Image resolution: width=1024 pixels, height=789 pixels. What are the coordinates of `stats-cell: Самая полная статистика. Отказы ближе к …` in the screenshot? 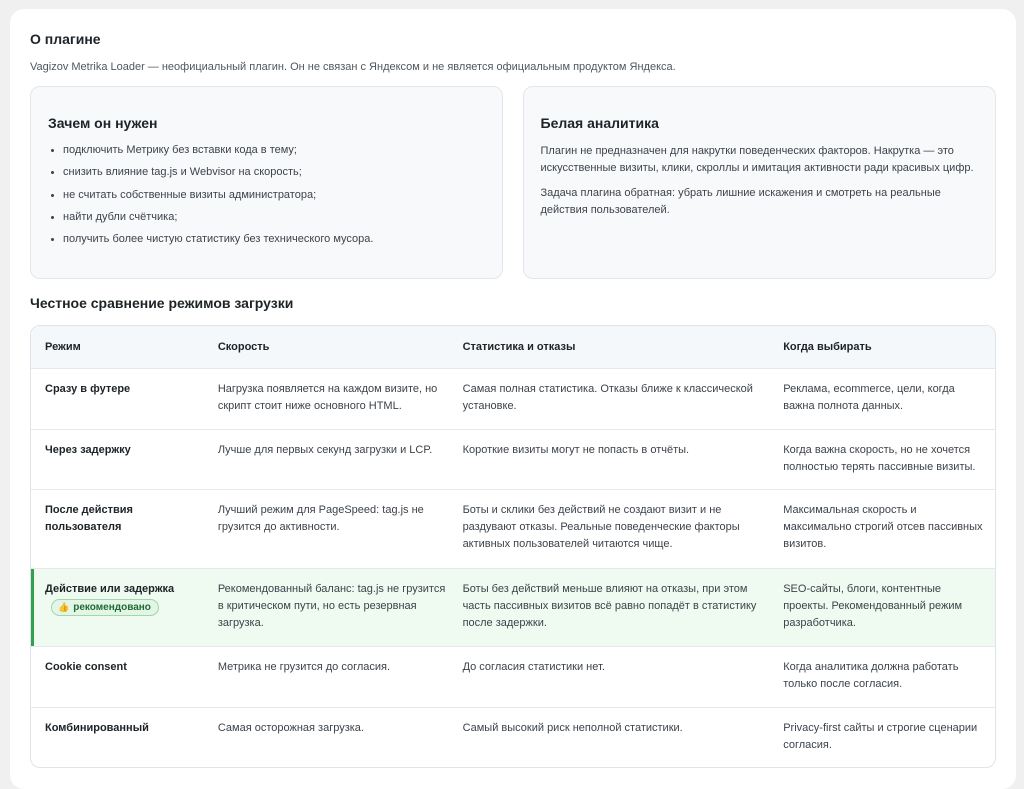 It's located at (607, 397).